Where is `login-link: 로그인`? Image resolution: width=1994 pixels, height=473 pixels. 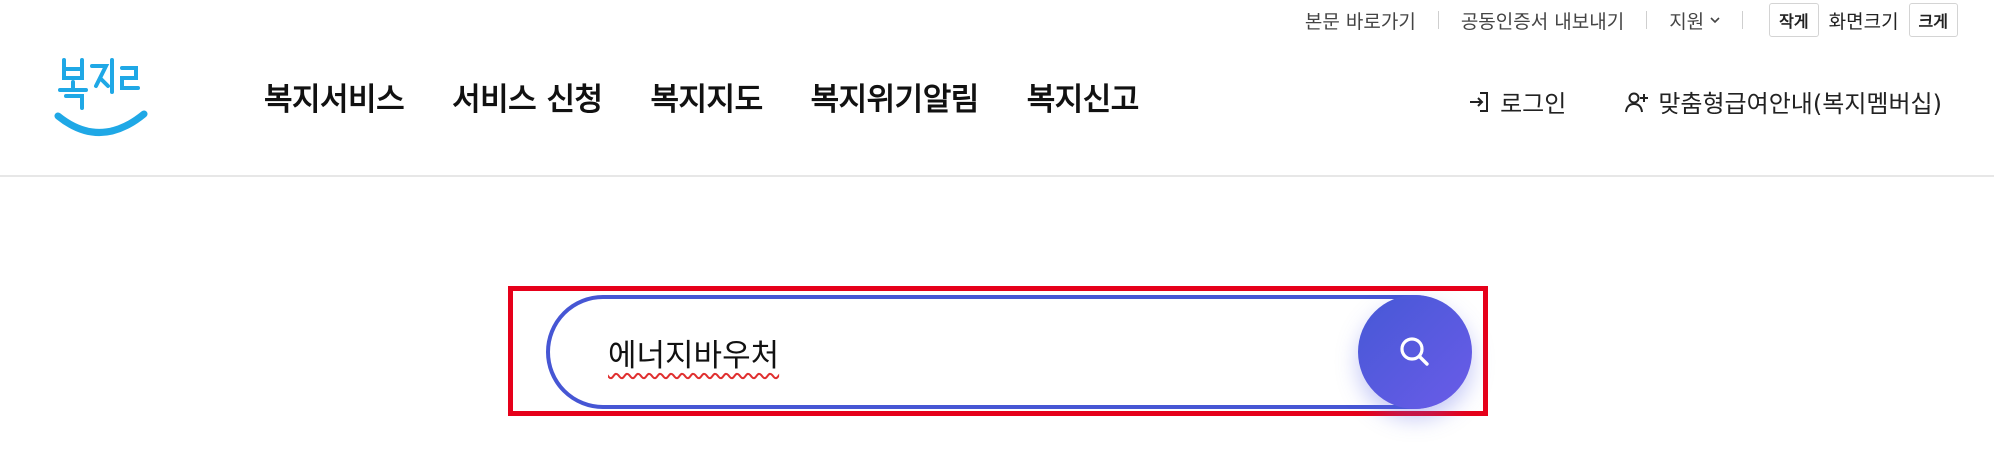 login-link: 로그인 is located at coordinates (1516, 101).